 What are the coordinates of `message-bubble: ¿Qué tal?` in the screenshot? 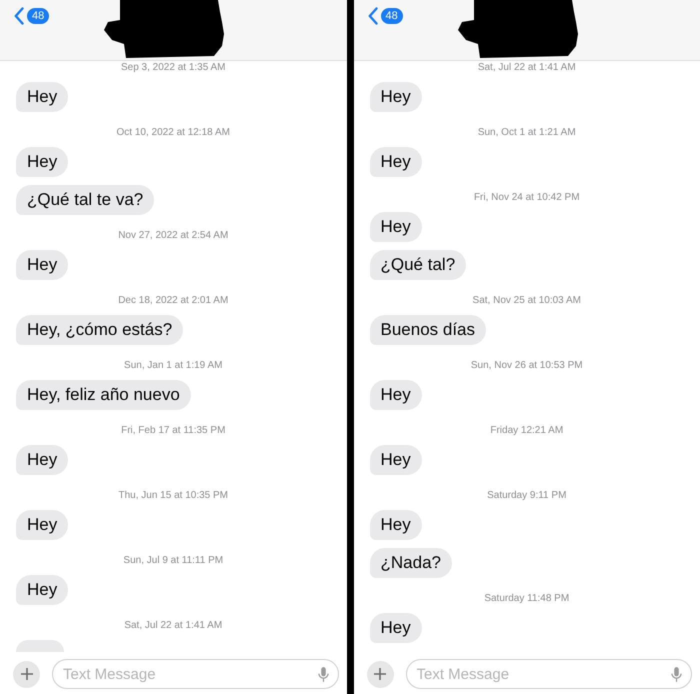 It's located at (418, 265).